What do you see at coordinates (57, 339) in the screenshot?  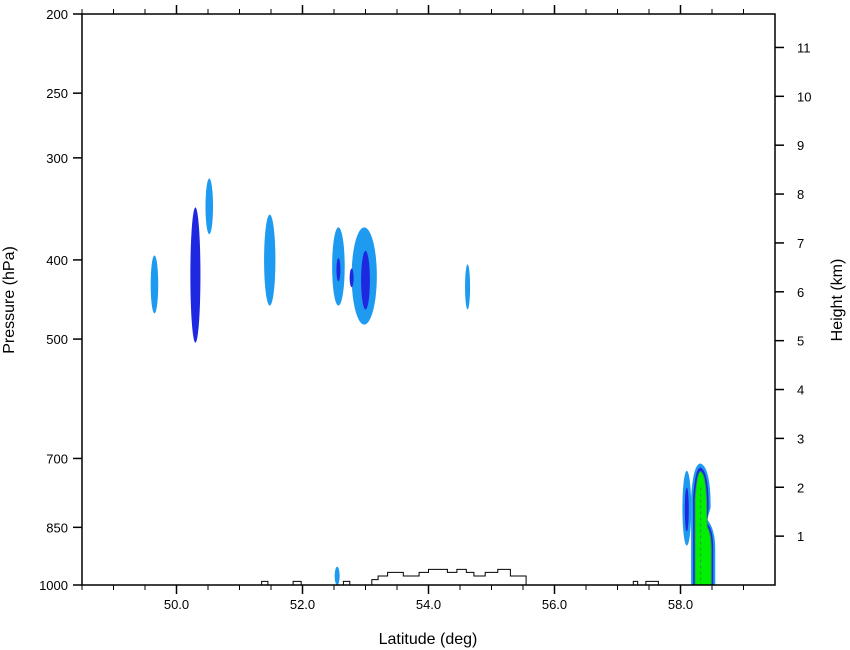 I see `pressure-tick-label: 500` at bounding box center [57, 339].